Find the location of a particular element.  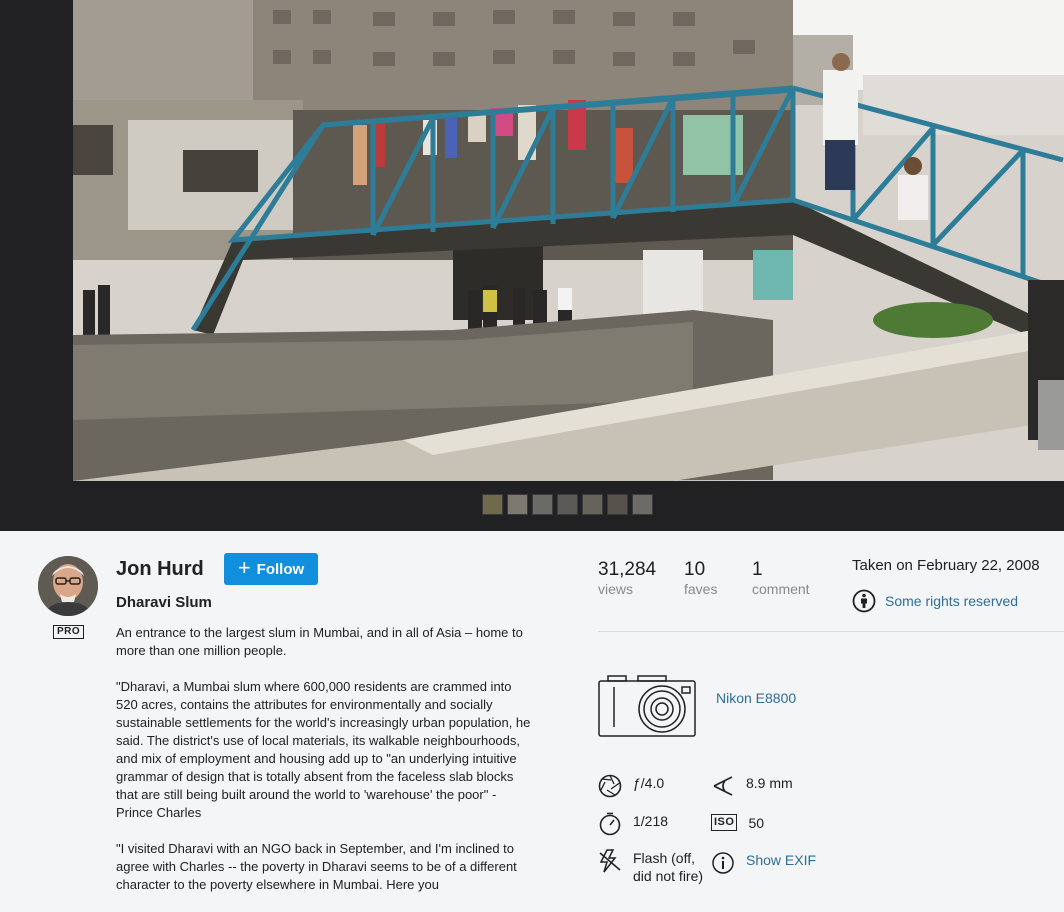

attribution-icon is located at coordinates (864, 601).